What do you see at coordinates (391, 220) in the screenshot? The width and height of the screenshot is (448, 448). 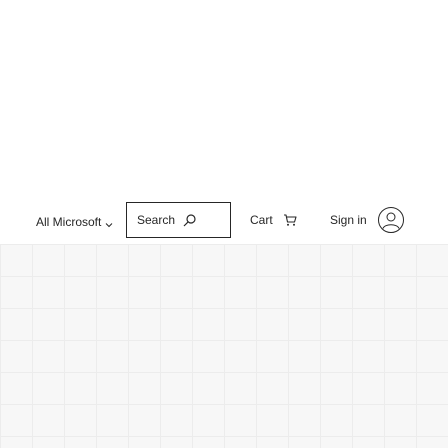 I see `account-icon` at bounding box center [391, 220].